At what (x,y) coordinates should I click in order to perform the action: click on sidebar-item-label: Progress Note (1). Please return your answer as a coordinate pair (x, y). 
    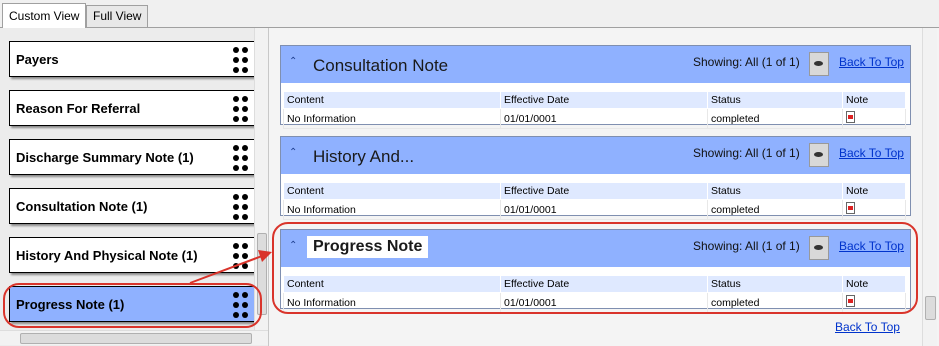
    Looking at the image, I should click on (70, 304).